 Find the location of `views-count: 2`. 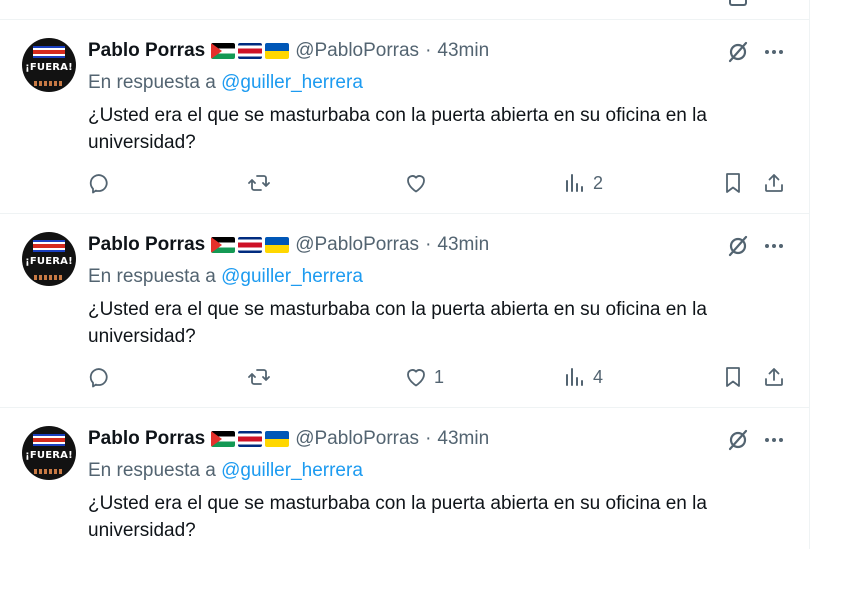

views-count: 2 is located at coordinates (598, 182).